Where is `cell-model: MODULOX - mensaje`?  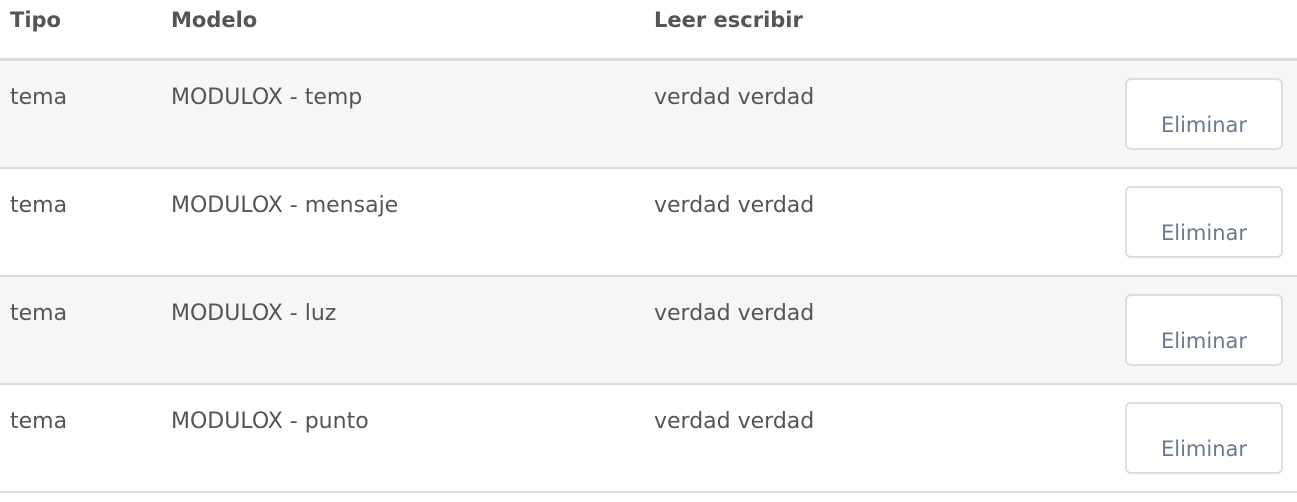 cell-model: MODULOX - mensaje is located at coordinates (285, 205).